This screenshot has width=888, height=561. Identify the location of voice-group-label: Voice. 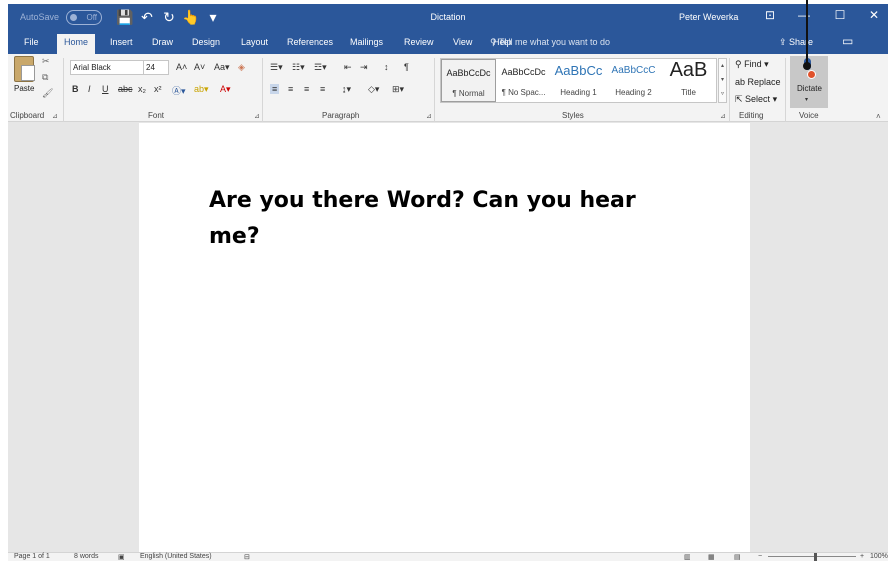
(809, 115).